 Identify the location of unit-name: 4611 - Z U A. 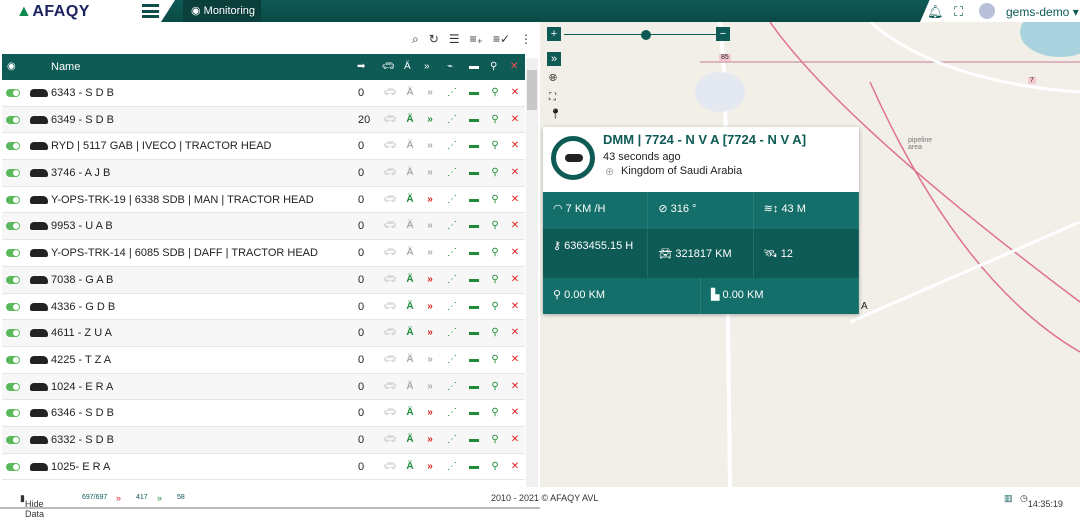
(81, 333).